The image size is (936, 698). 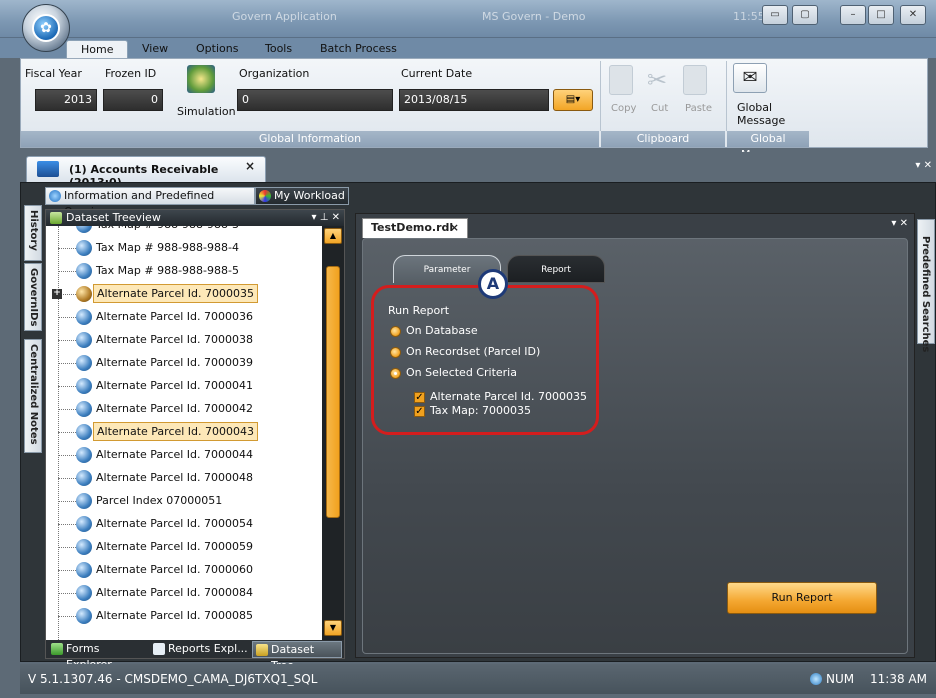 What do you see at coordinates (395, 331) in the screenshot?
I see `radio-on-database` at bounding box center [395, 331].